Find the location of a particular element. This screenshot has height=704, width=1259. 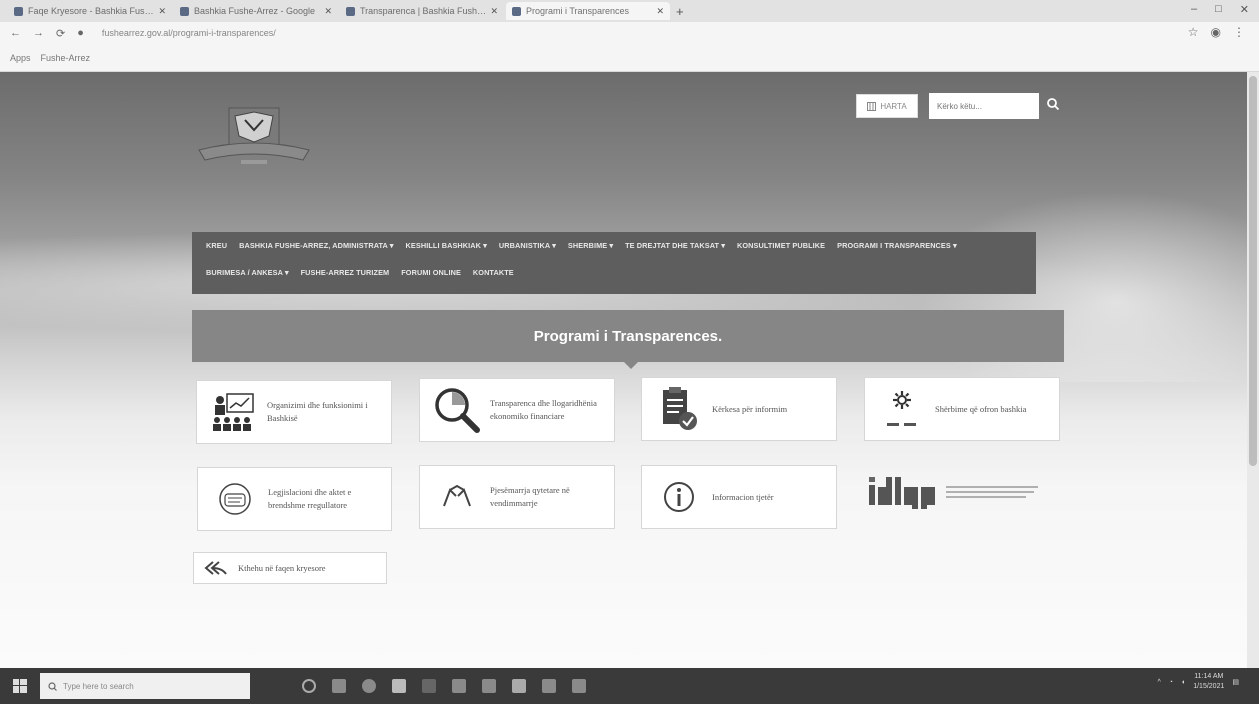

chrome-icon is located at coordinates (369, 686).